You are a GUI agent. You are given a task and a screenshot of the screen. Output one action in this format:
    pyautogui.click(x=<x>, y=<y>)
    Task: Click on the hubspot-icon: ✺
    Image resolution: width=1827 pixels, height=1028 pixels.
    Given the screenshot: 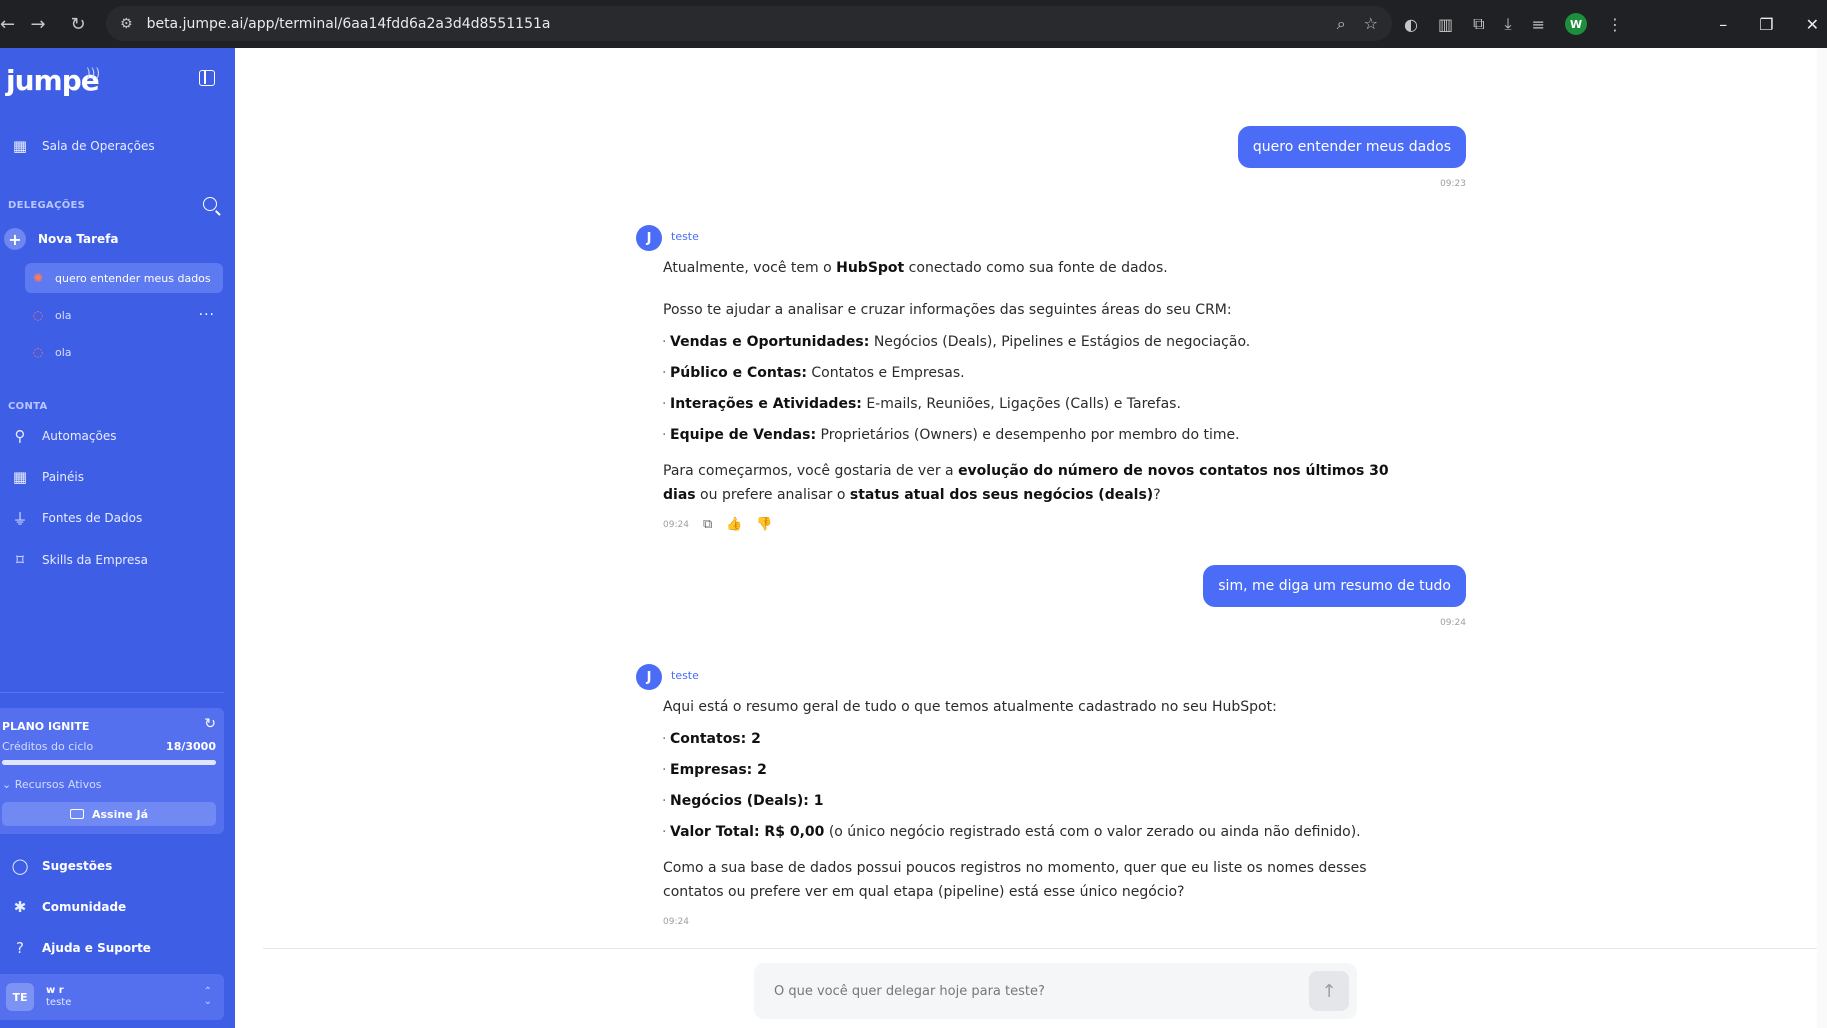 What is the action you would take?
    pyautogui.click(x=38, y=278)
    